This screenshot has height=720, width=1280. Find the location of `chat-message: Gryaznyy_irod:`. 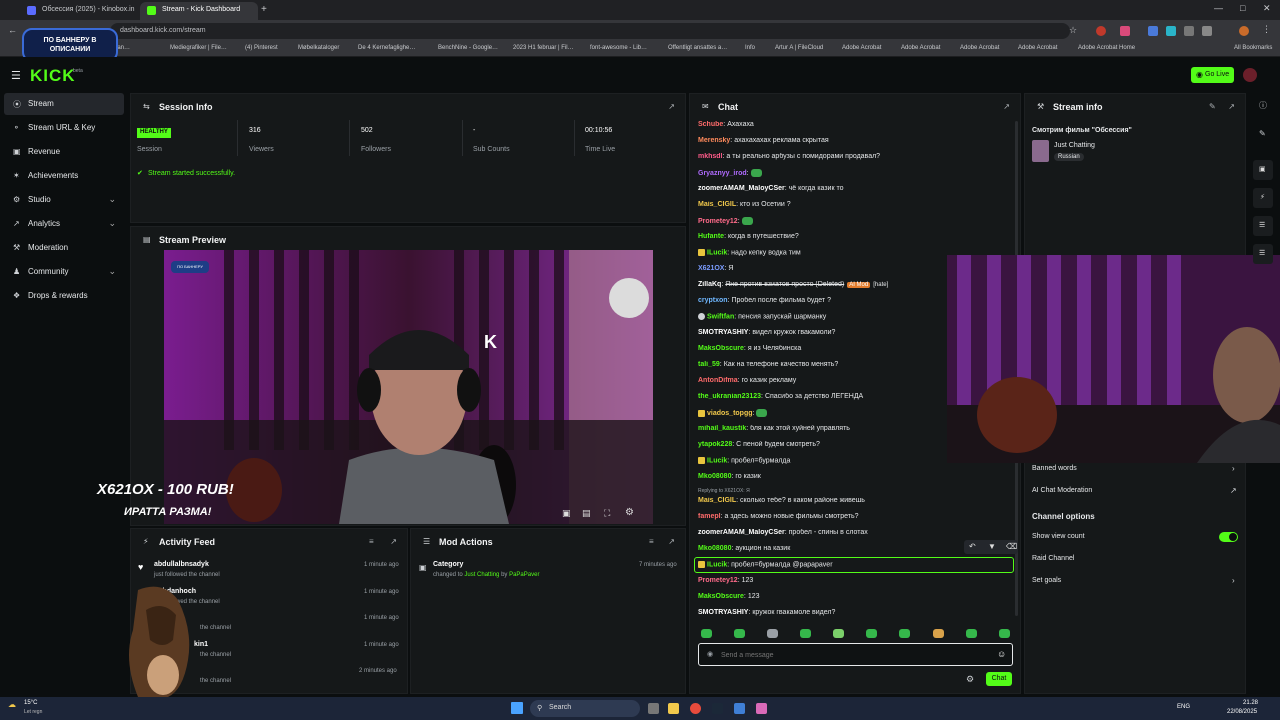

chat-message: Gryaznyy_irod: is located at coordinates (858, 173).